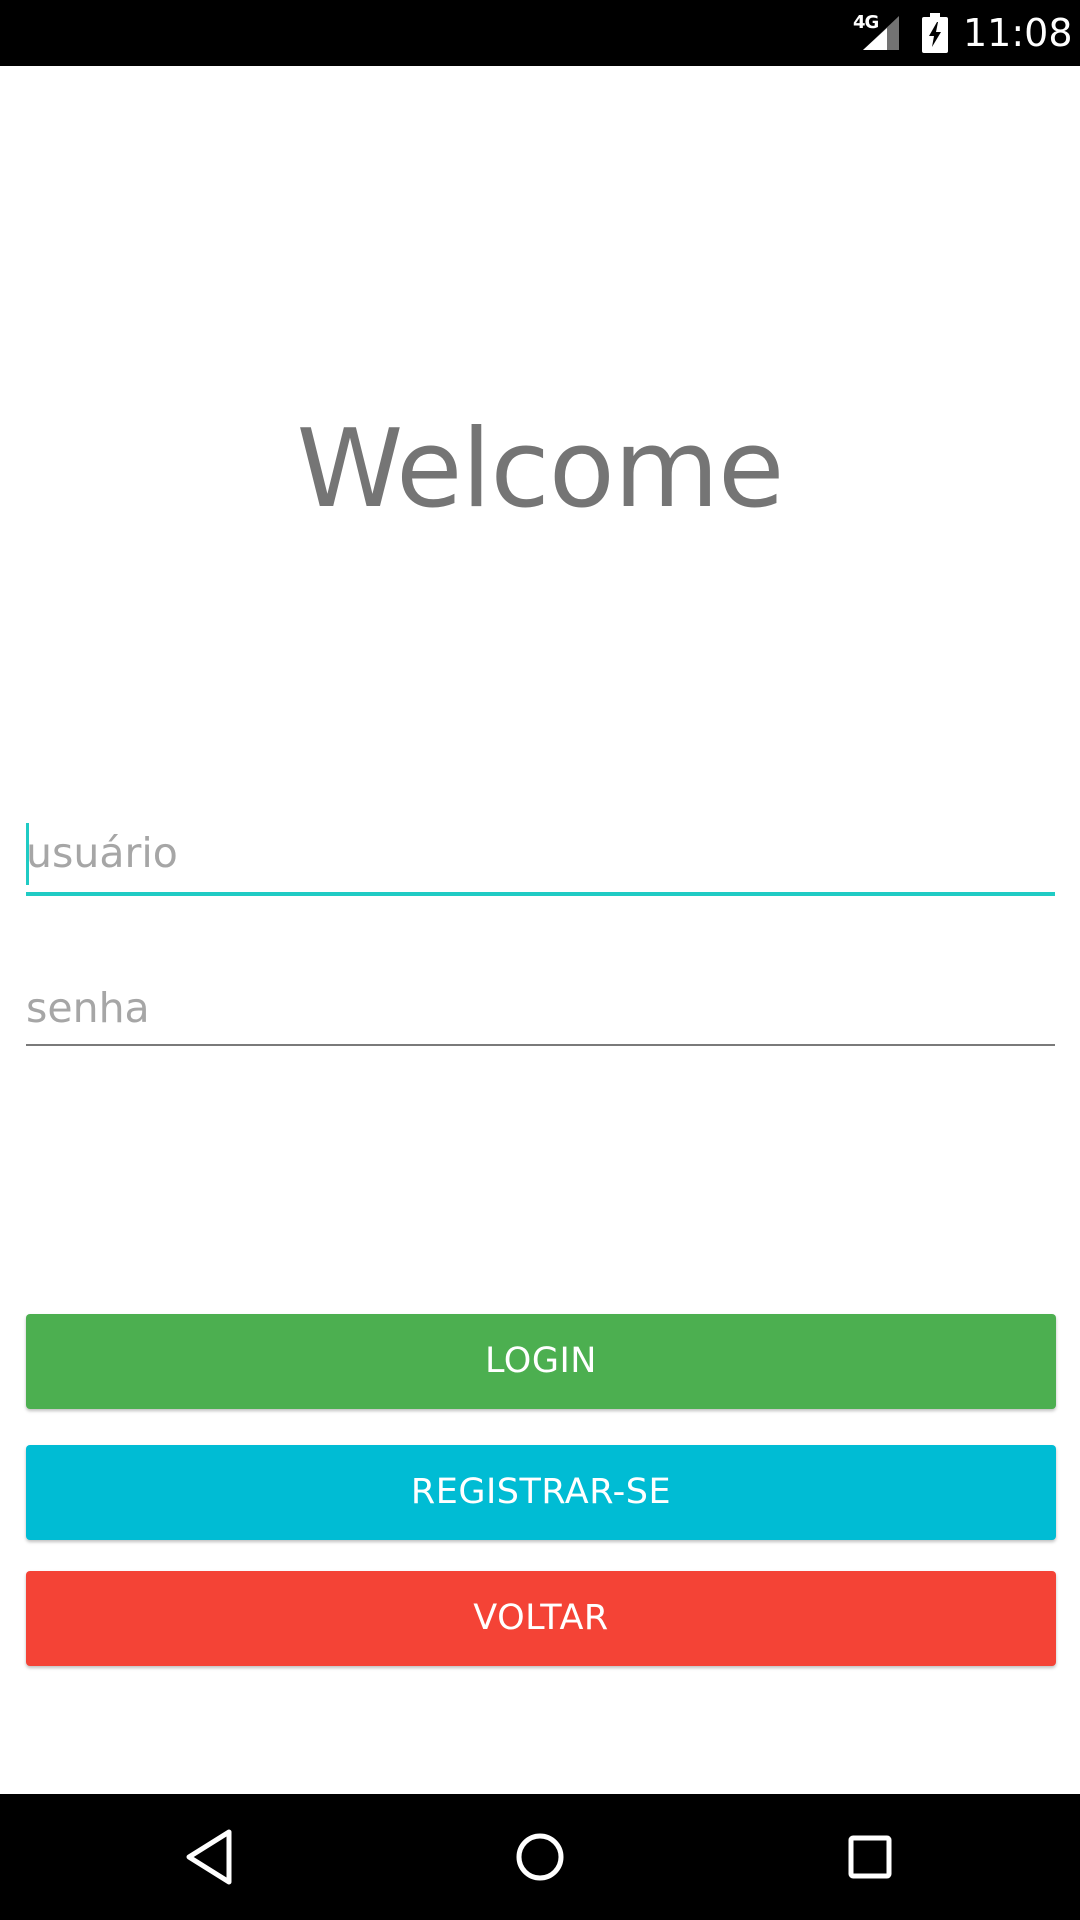 The image size is (1080, 1920). I want to click on text-cursor, so click(27, 854).